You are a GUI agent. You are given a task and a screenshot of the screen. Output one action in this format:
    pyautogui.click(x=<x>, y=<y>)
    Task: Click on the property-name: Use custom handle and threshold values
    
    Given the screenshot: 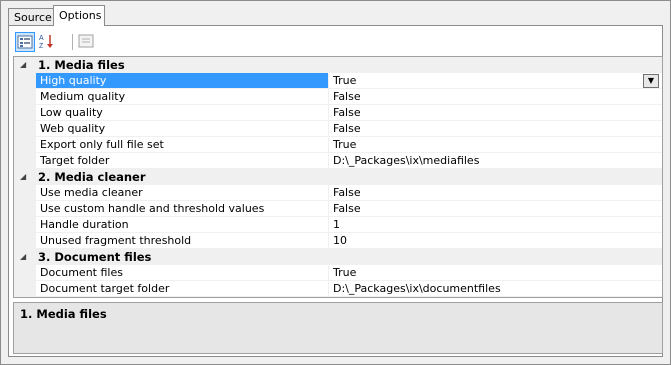 What is the action you would take?
    pyautogui.click(x=182, y=209)
    